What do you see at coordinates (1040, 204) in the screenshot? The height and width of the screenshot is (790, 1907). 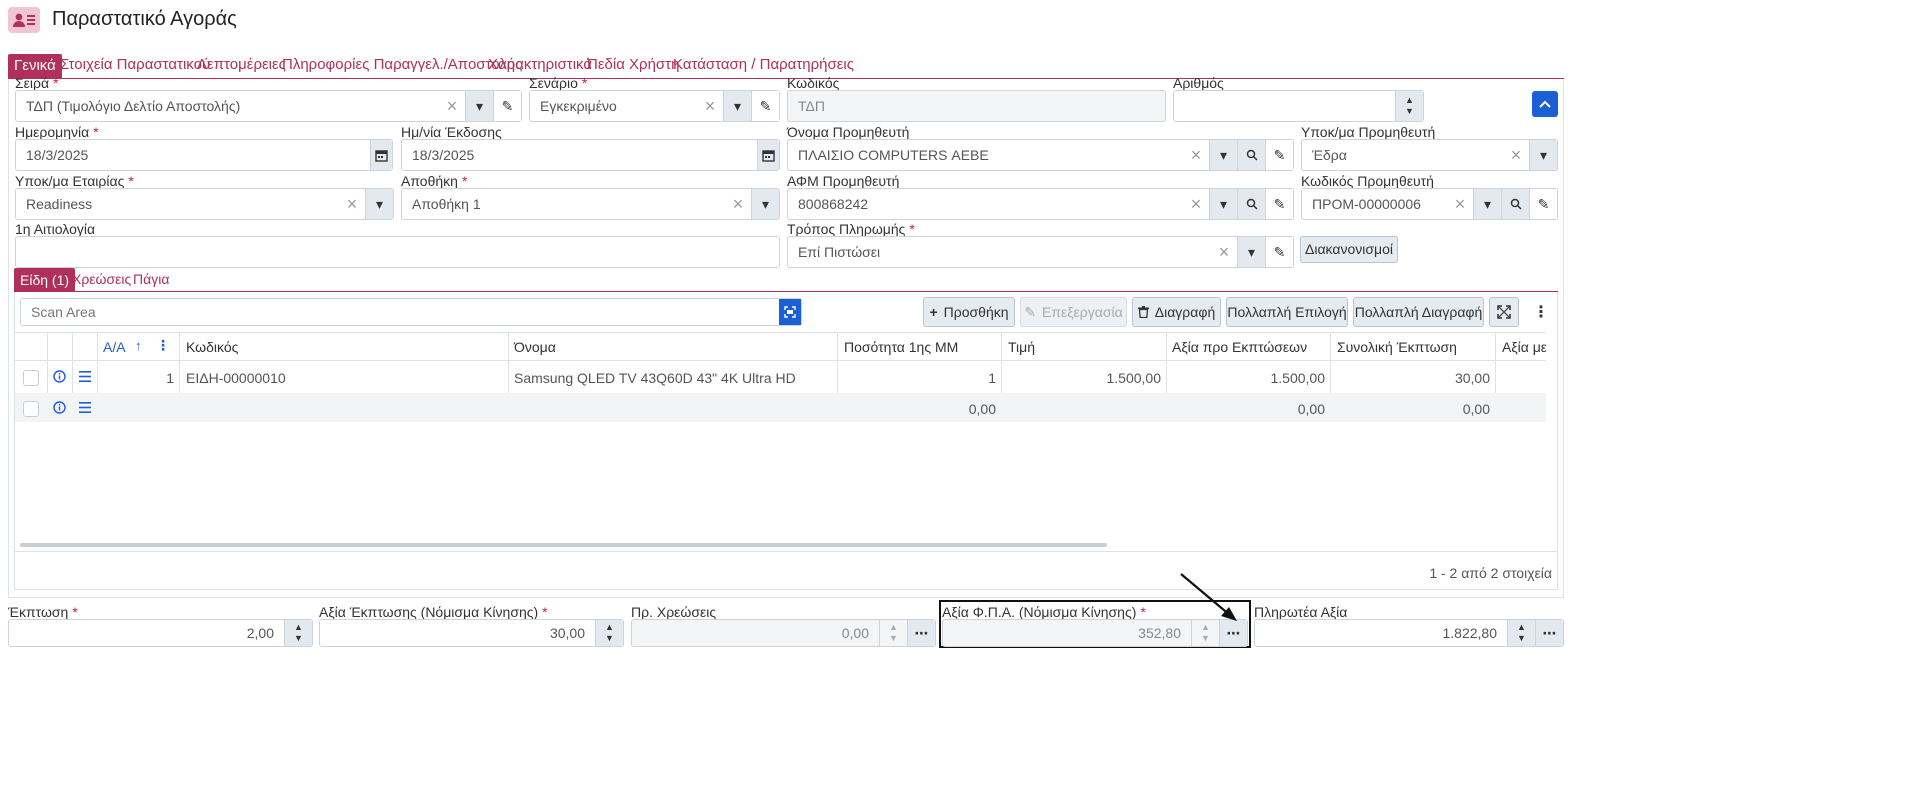 I see `supplier-vat-field: 800868242 × ▾ ✎` at bounding box center [1040, 204].